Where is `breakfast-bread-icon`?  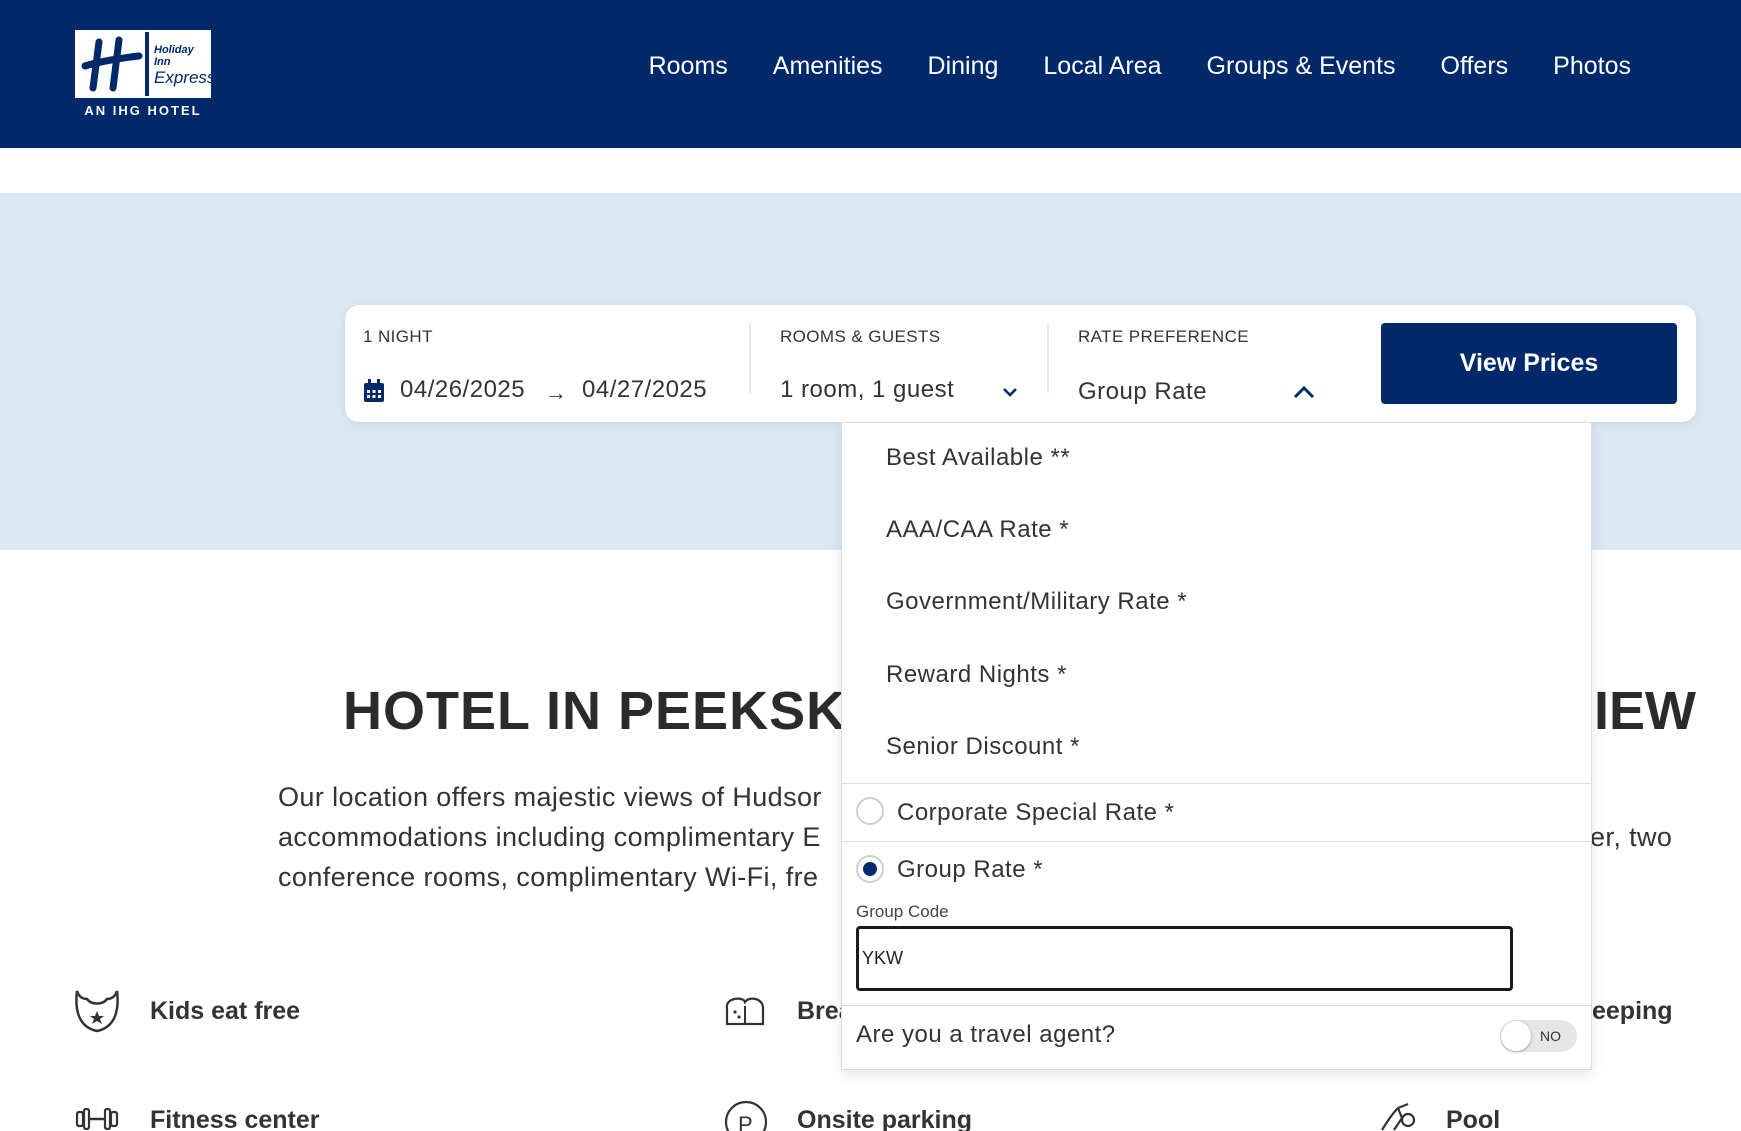
breakfast-bread-icon is located at coordinates (745, 1013).